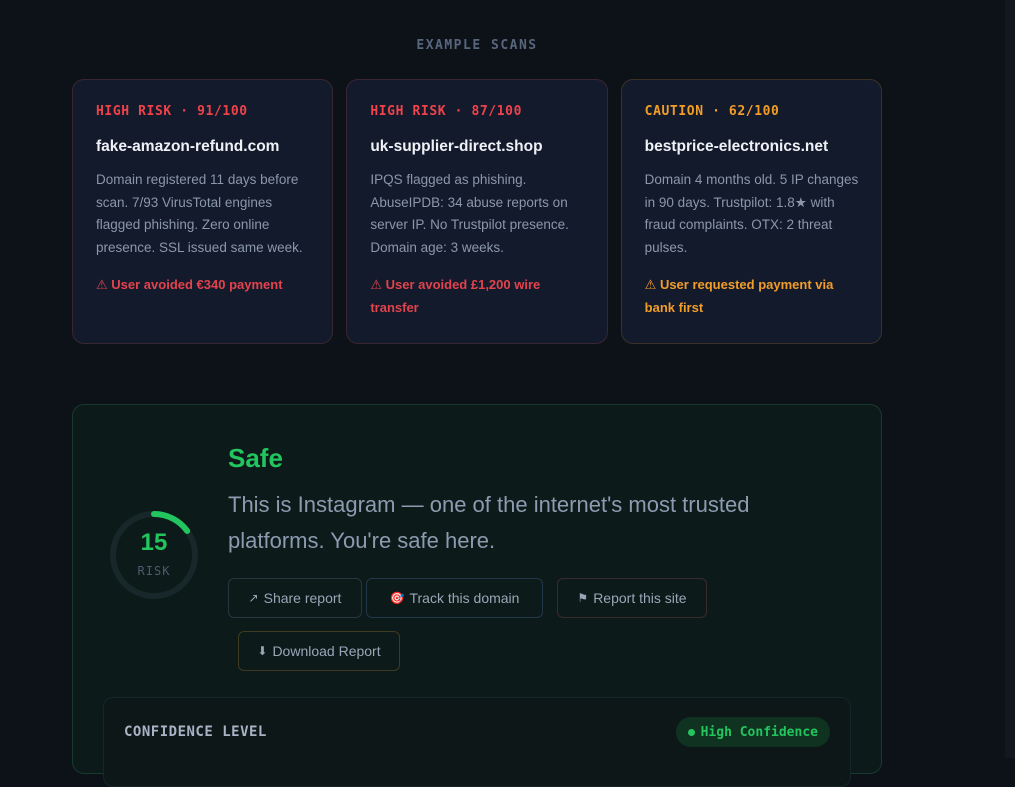 This screenshot has height=787, width=1015. I want to click on scan-outcome: ⚠ User avoided £1,200 wire transfer, so click(477, 296).